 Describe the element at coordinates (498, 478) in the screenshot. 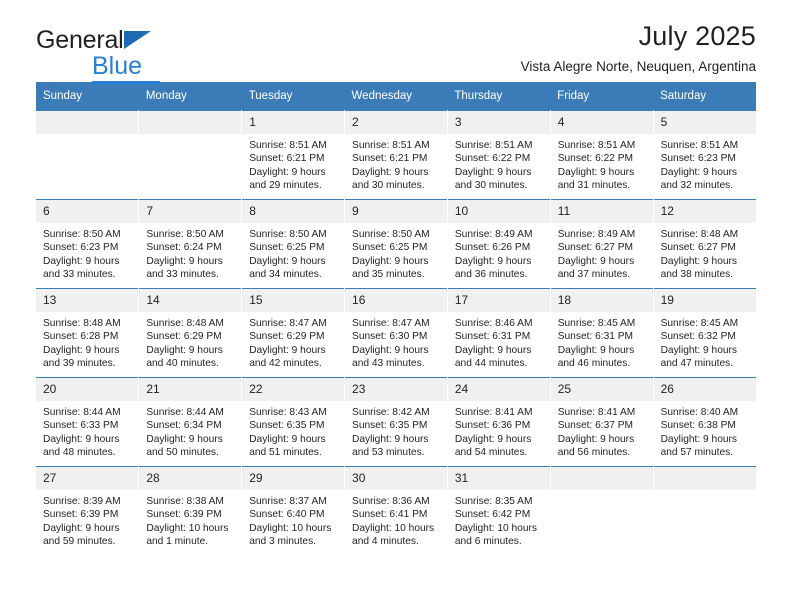

I see `day-number: 31` at that location.